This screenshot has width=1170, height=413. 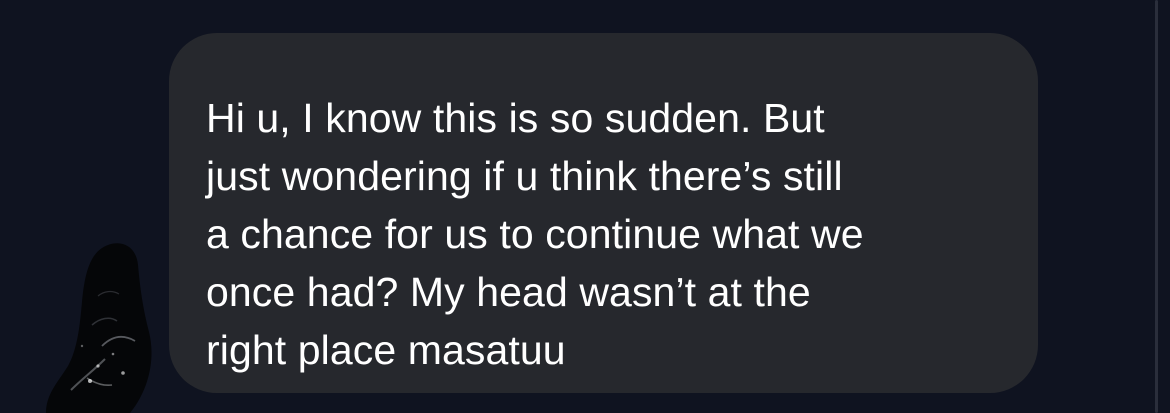 I want to click on scrollbar, so click(x=1156, y=206).